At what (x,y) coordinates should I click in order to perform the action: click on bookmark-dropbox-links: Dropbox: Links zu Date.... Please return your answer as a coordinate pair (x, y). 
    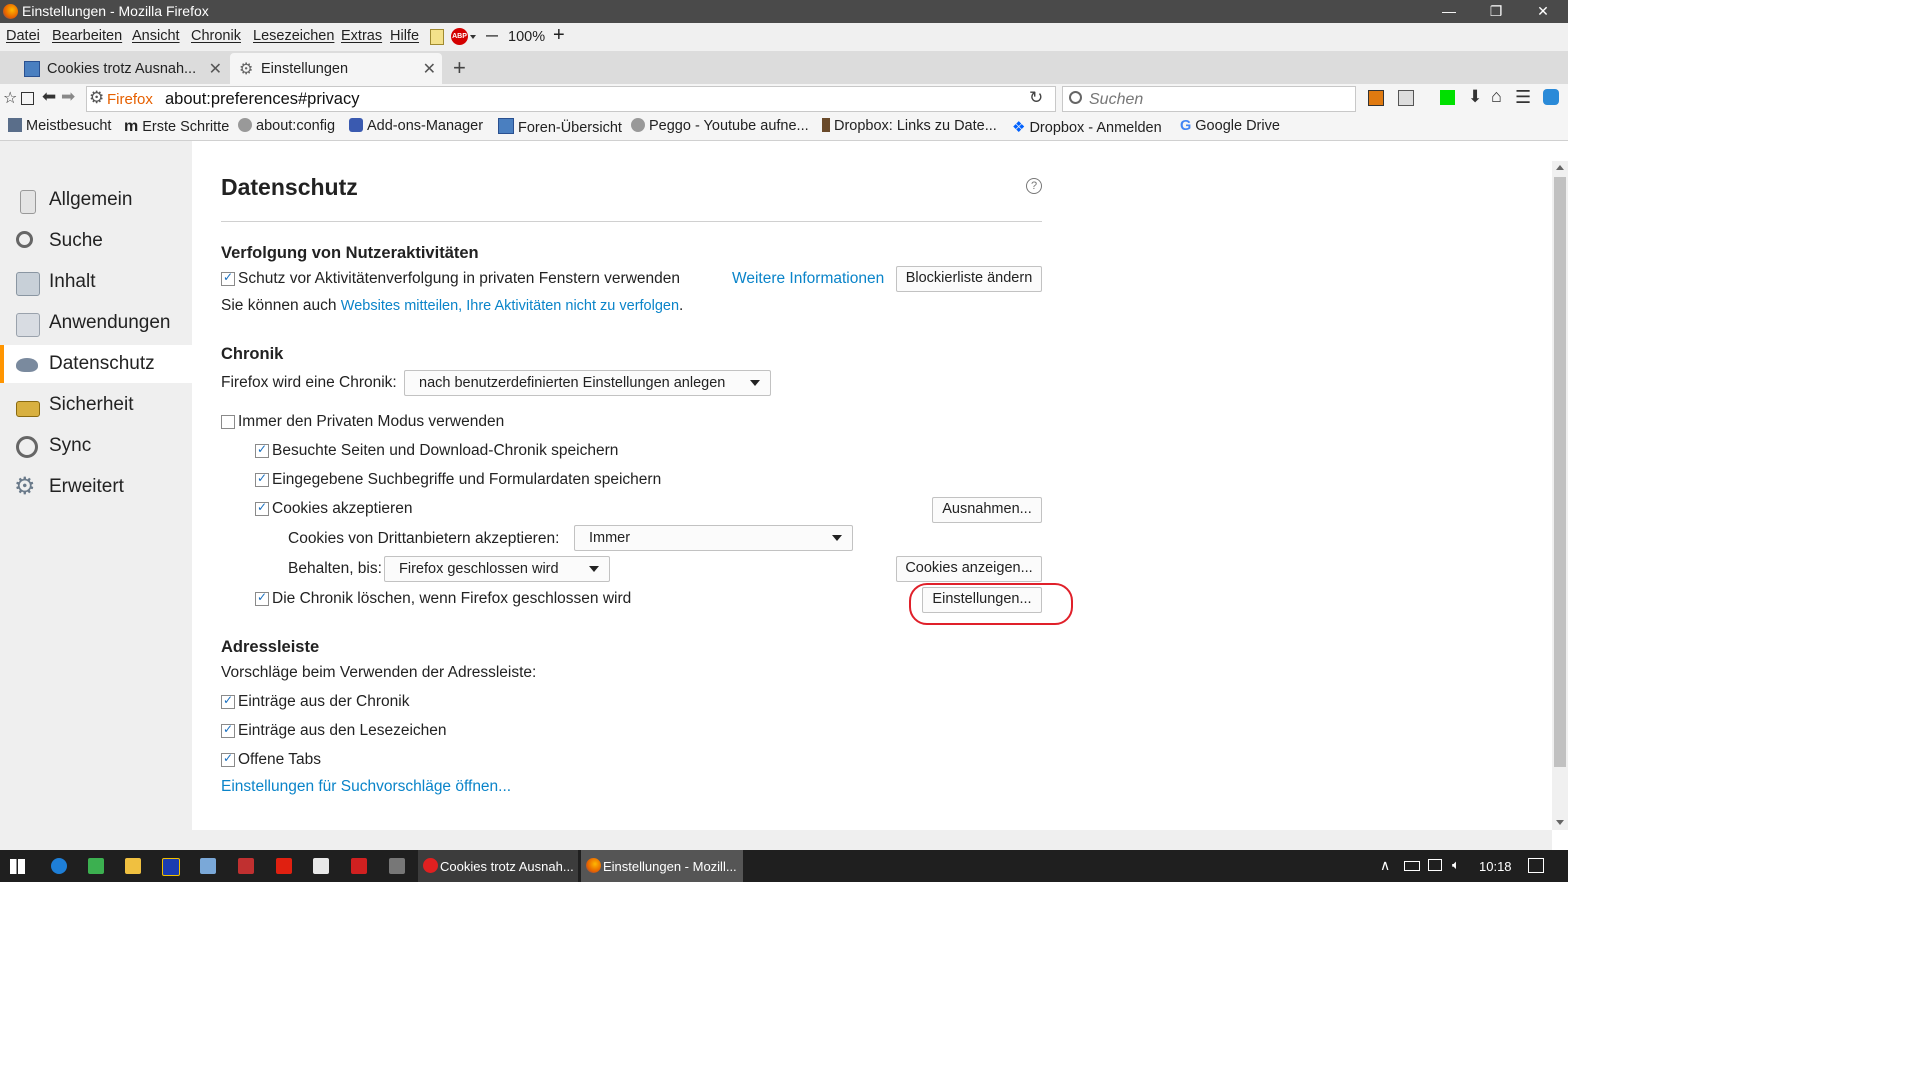
    Looking at the image, I should click on (909, 126).